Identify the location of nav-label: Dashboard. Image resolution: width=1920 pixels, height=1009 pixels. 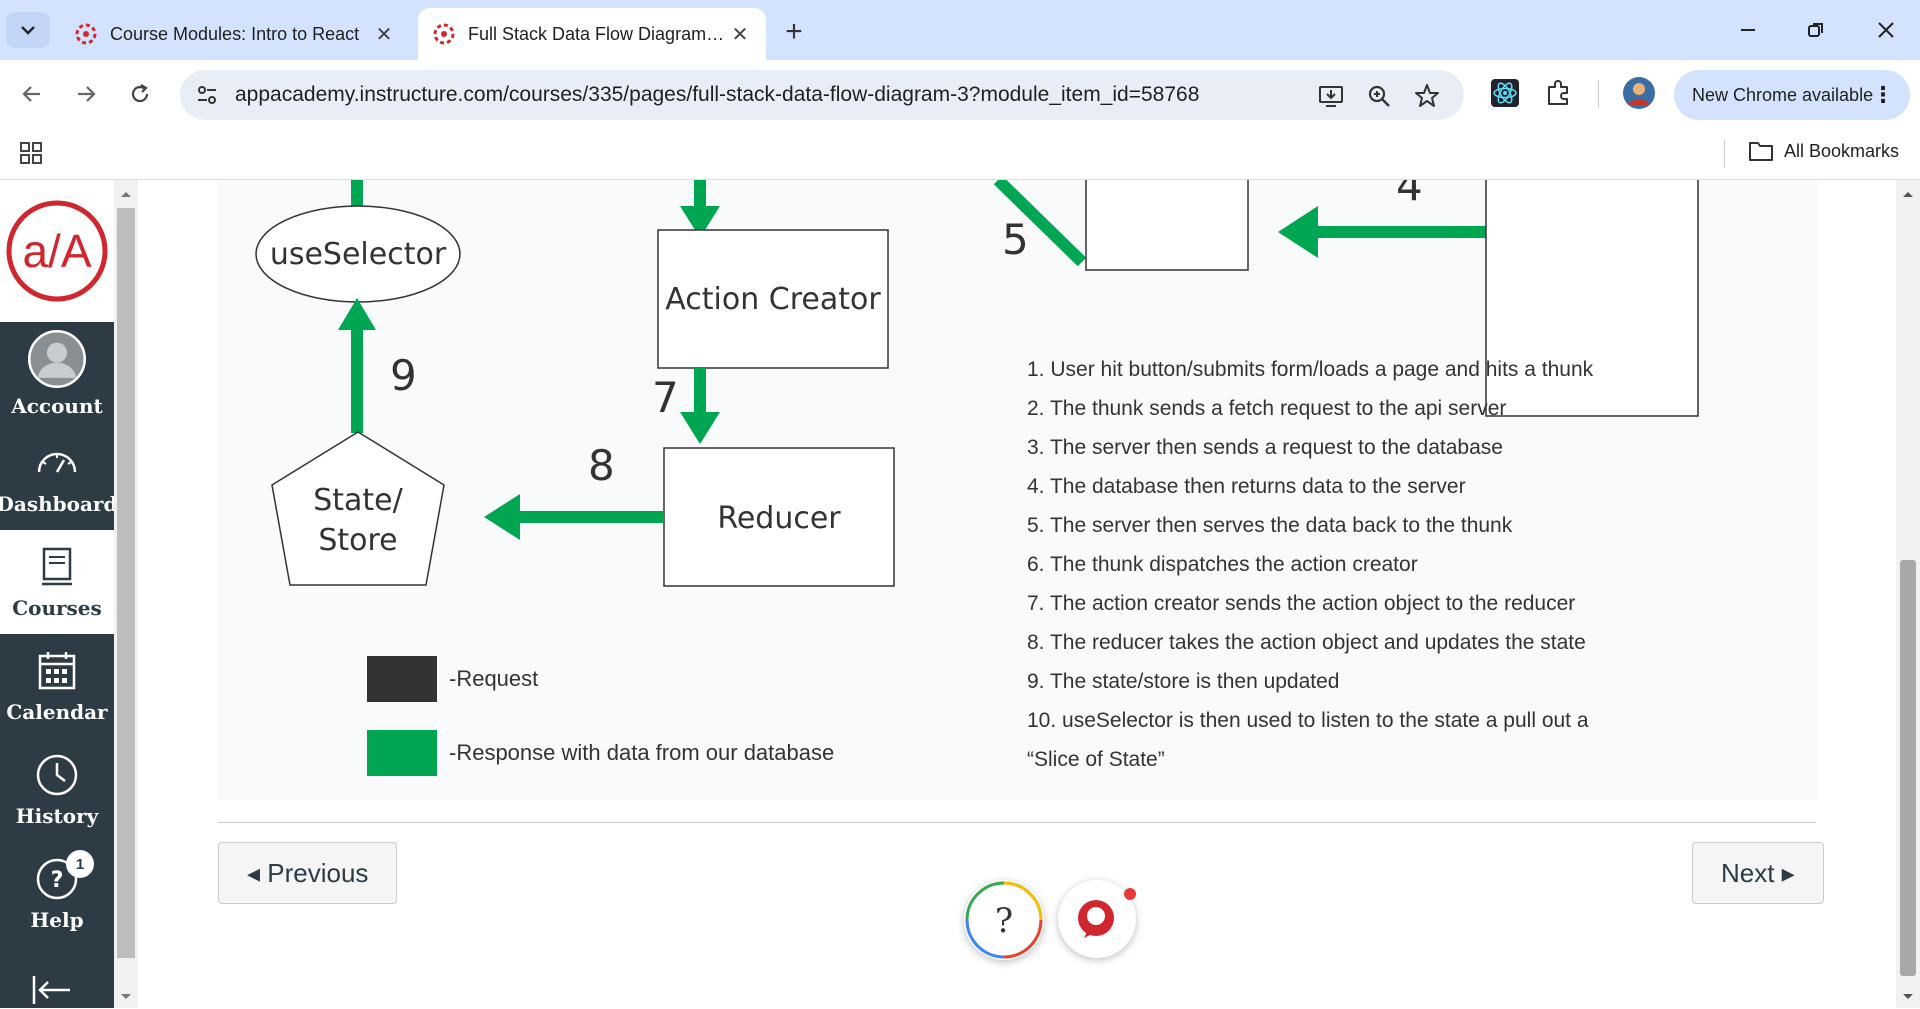
(59, 504).